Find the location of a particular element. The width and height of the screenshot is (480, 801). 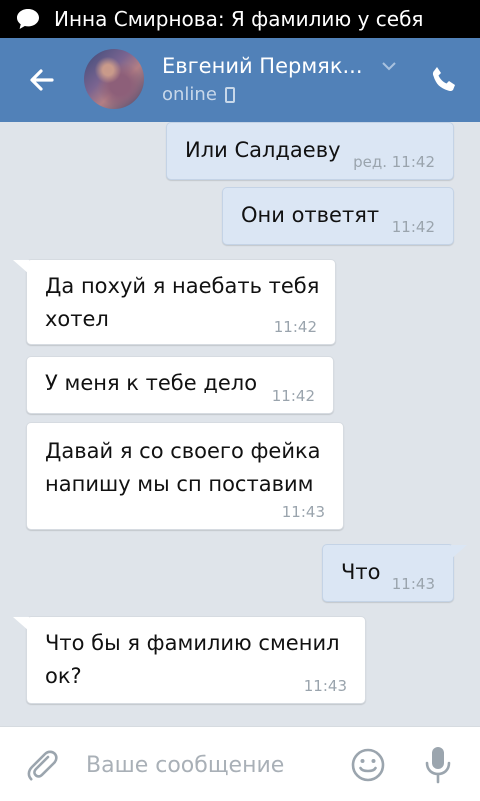

message-text: Или Салдаеву is located at coordinates (263, 150).